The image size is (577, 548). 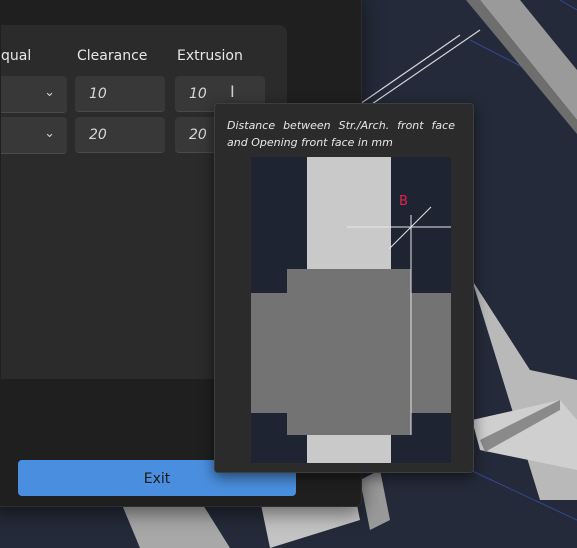 What do you see at coordinates (34, 94) in the screenshot?
I see `type-dropdown-row-1: ⌄` at bounding box center [34, 94].